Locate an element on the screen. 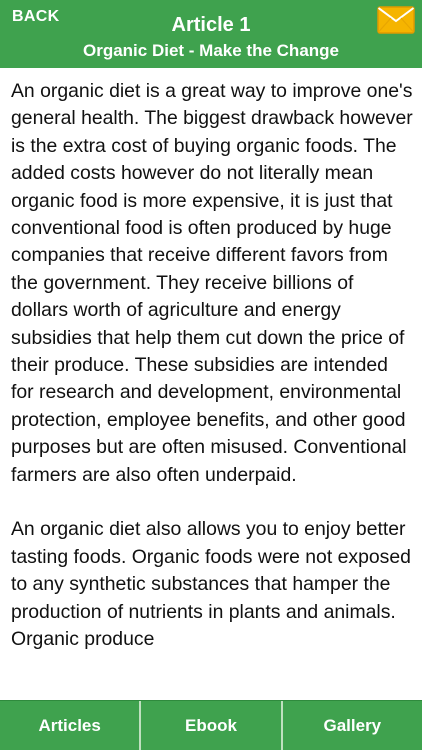 This screenshot has width=422, height=750. tab-ebook: Ebook is located at coordinates (212, 725).